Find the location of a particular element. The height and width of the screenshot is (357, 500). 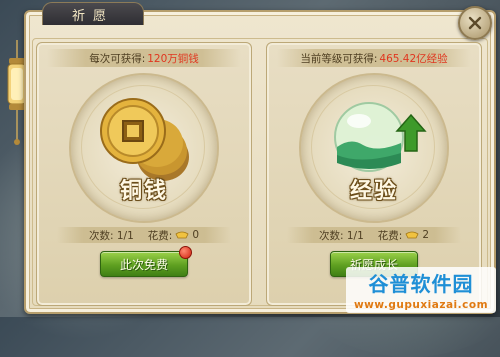

exp-gain-prefix: 当前等级可获得: is located at coordinates (339, 58).